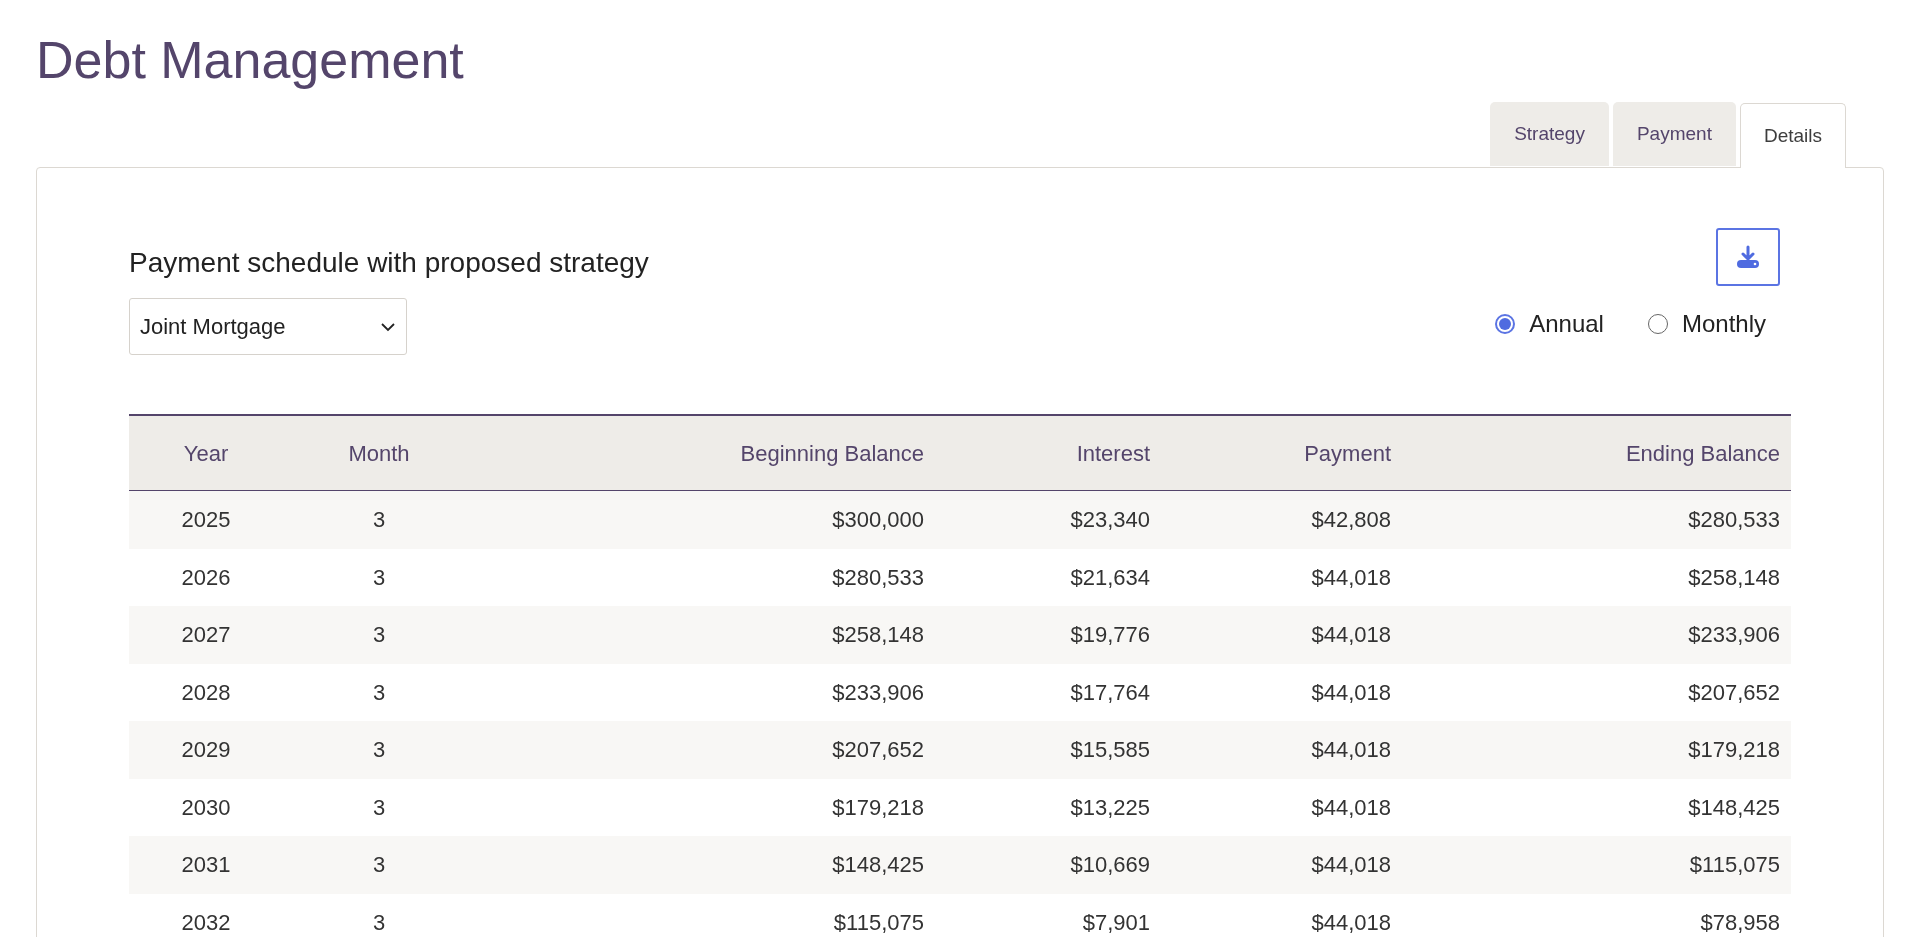 The width and height of the screenshot is (1920, 937). I want to click on period-radio: Monthly, so click(1706, 324).